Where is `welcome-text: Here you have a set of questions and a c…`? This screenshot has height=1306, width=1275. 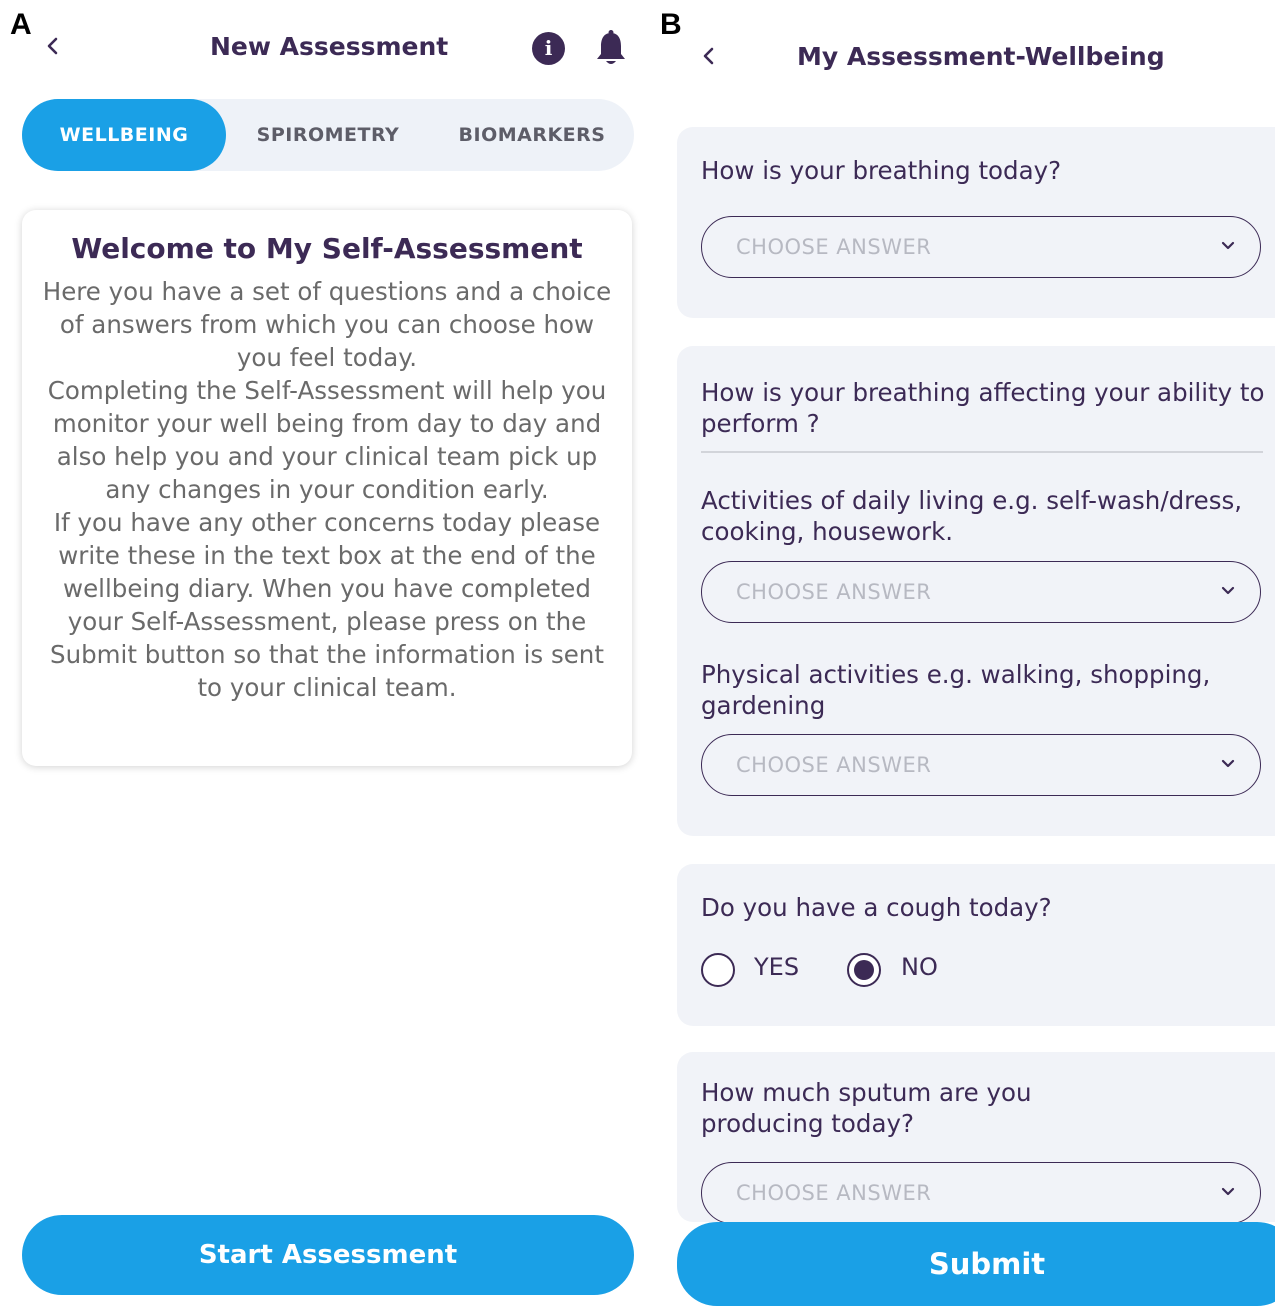
welcome-text: Here you have a set of questions and a c… is located at coordinates (327, 489).